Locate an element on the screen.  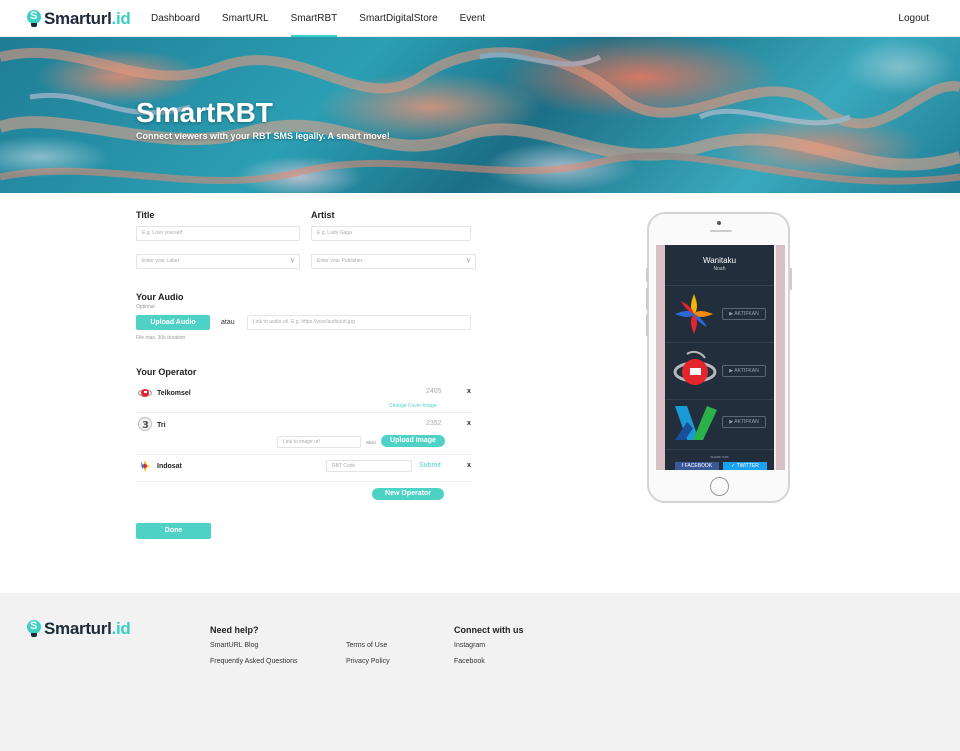
operator-label: Your Operator is located at coordinates (166, 372).